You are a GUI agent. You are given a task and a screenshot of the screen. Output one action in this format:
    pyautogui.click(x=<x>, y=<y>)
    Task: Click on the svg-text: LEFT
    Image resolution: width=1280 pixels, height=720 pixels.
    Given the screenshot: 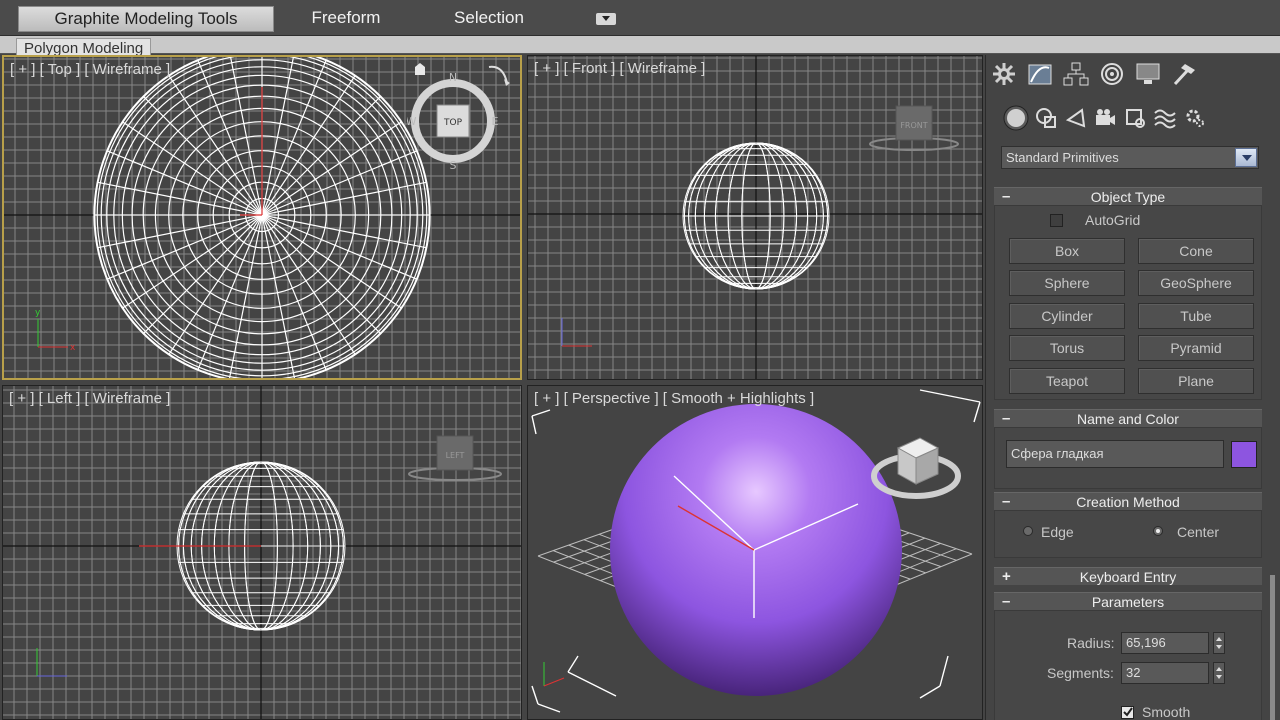 What is the action you would take?
    pyautogui.click(x=455, y=455)
    